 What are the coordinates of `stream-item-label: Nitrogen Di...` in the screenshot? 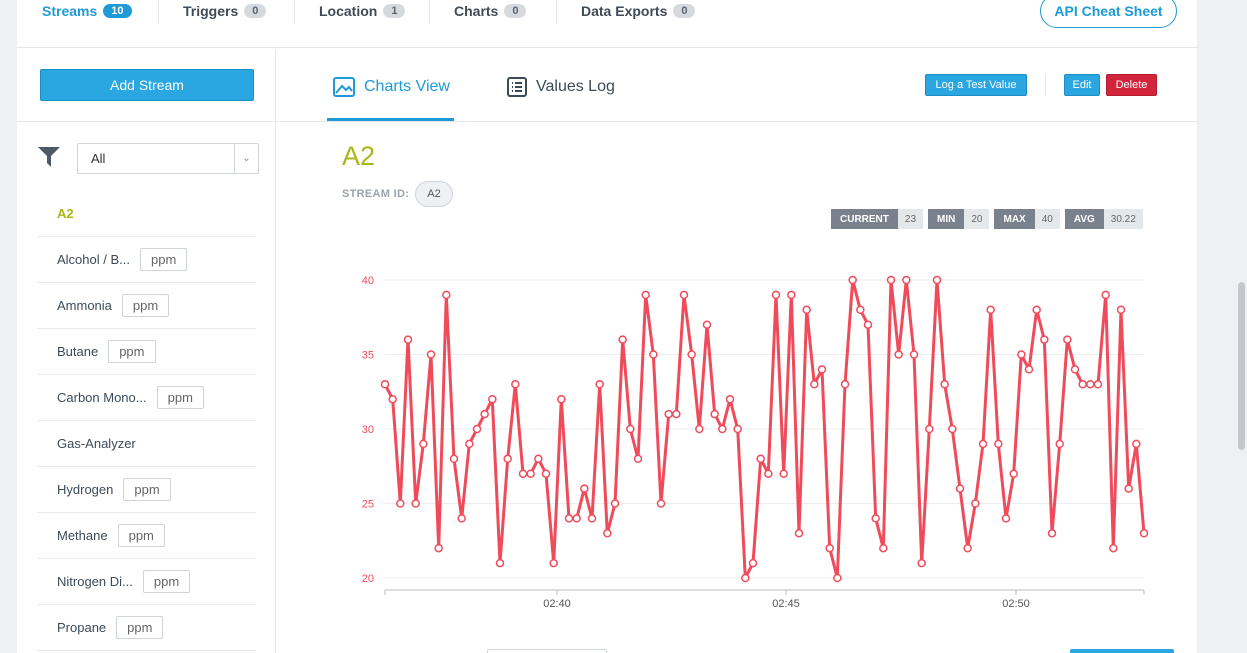 It's located at (95, 581).